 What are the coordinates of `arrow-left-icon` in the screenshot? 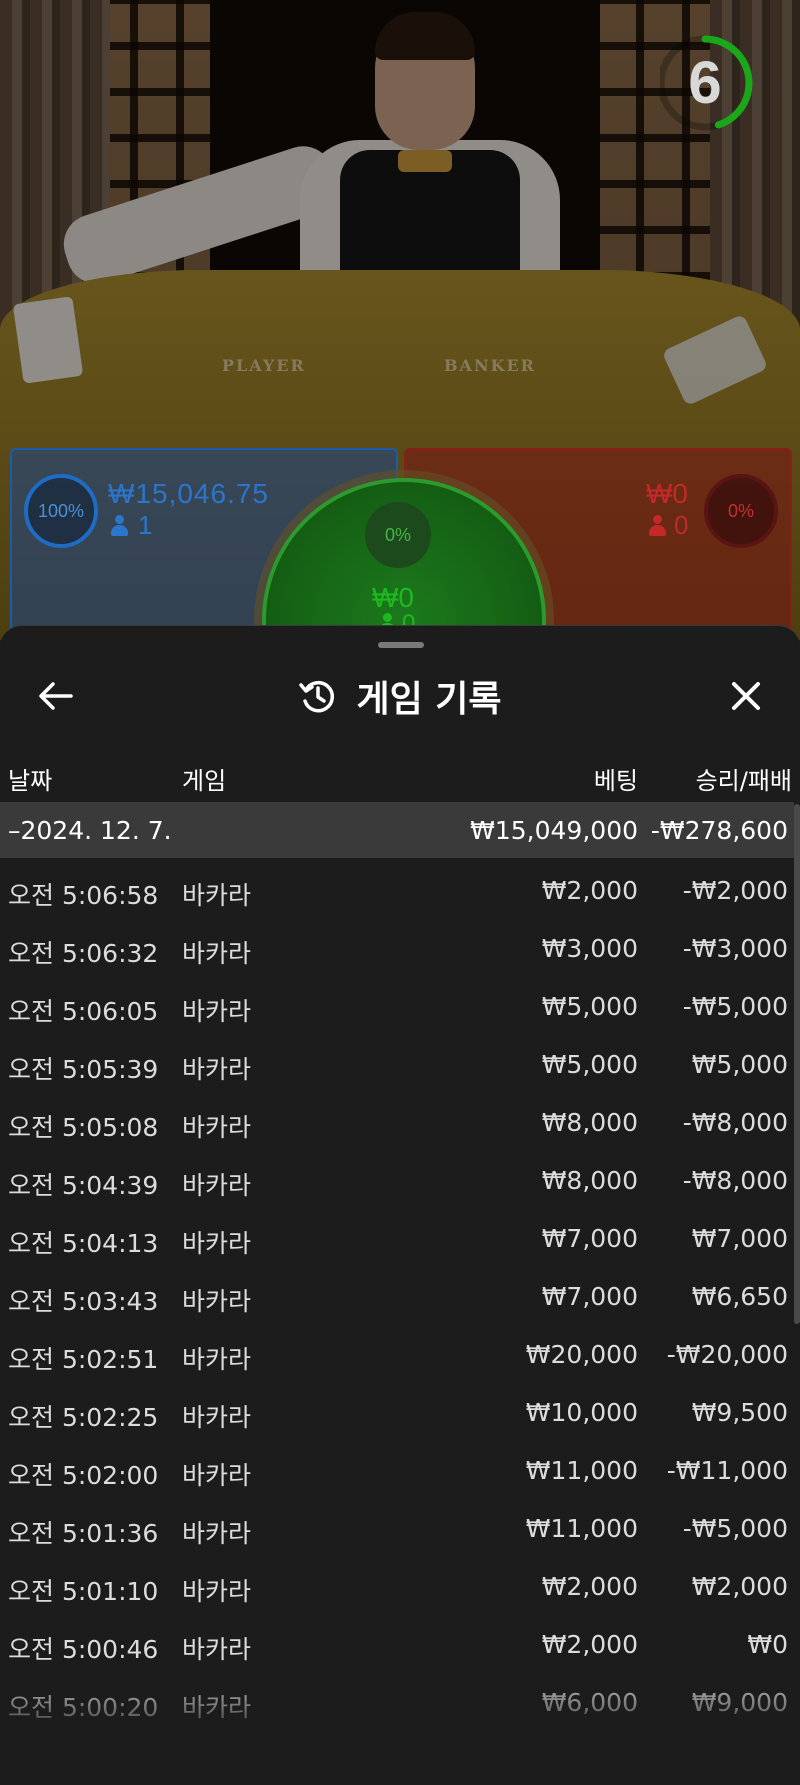 It's located at (56, 696).